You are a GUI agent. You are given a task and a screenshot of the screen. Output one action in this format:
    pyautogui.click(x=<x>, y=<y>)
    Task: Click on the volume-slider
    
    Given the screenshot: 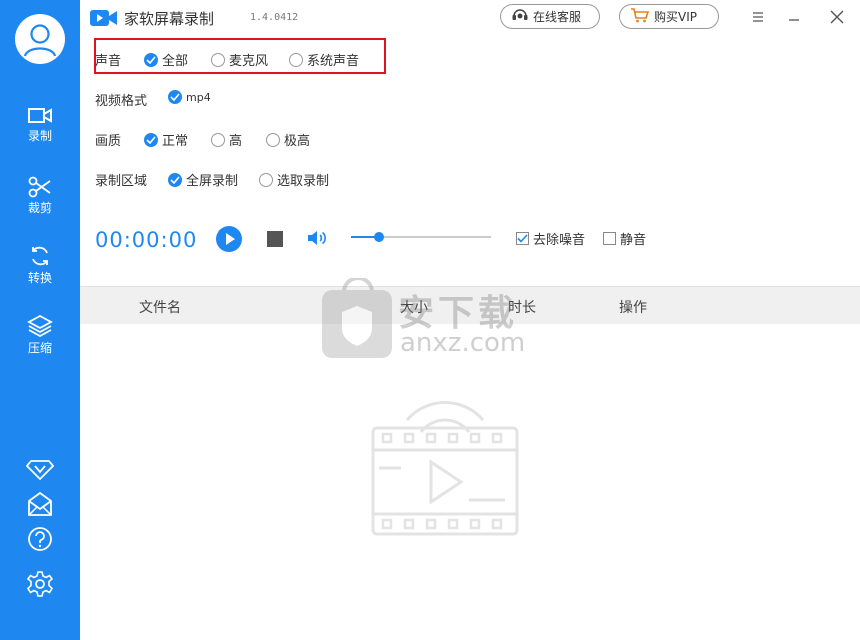 What is the action you would take?
    pyautogui.click(x=421, y=237)
    